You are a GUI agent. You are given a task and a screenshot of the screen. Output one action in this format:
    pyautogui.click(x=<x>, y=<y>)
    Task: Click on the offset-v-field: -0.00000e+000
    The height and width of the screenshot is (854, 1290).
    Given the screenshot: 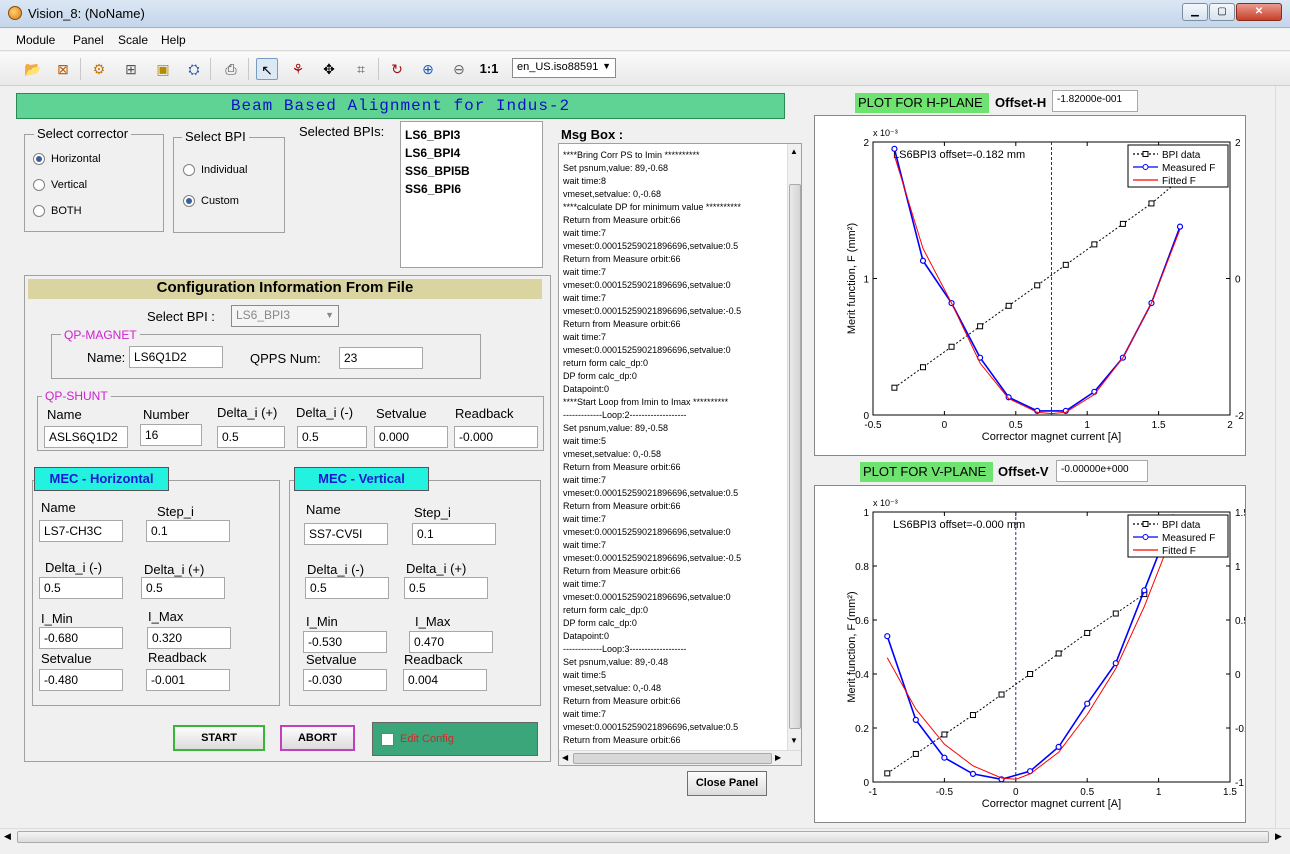 What is the action you would take?
    pyautogui.click(x=1102, y=471)
    